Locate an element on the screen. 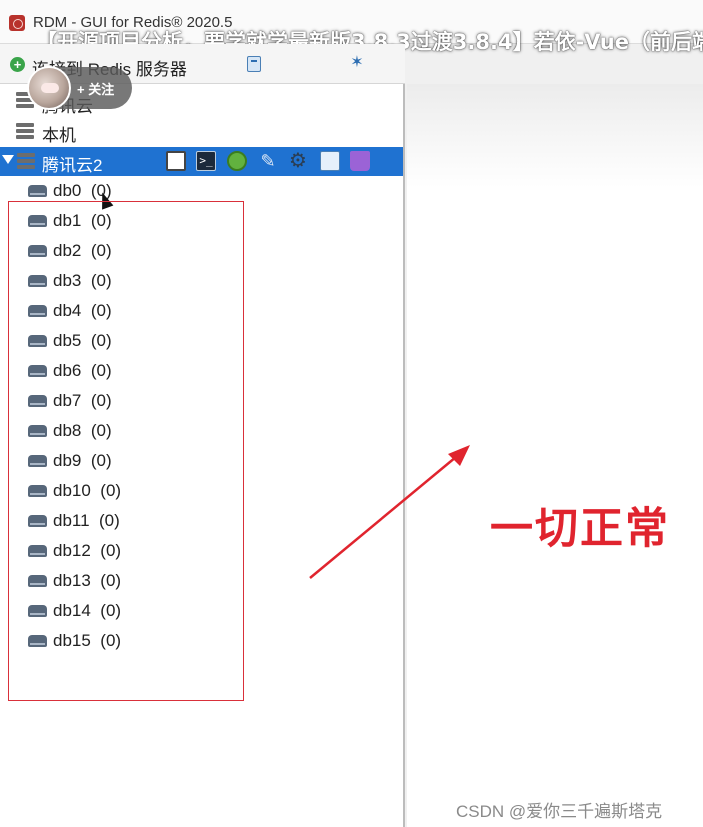 The width and height of the screenshot is (703, 827). clipboard-icon is located at coordinates (176, 161).